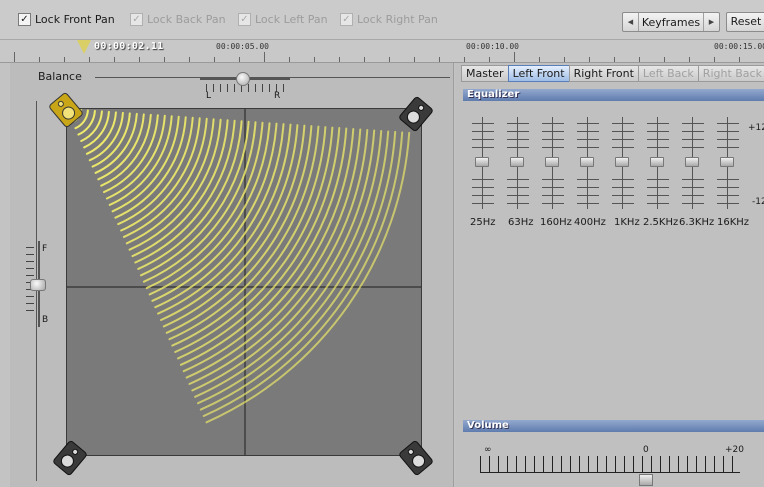 The width and height of the screenshot is (764, 487). I want to click on reset-button: Reset, so click(745, 22).